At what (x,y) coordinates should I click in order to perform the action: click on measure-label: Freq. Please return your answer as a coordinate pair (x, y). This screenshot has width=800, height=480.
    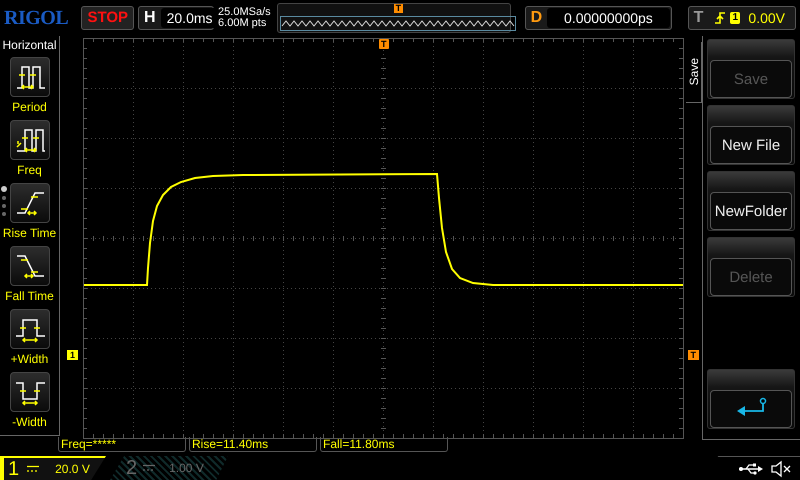
    Looking at the image, I should click on (29, 170).